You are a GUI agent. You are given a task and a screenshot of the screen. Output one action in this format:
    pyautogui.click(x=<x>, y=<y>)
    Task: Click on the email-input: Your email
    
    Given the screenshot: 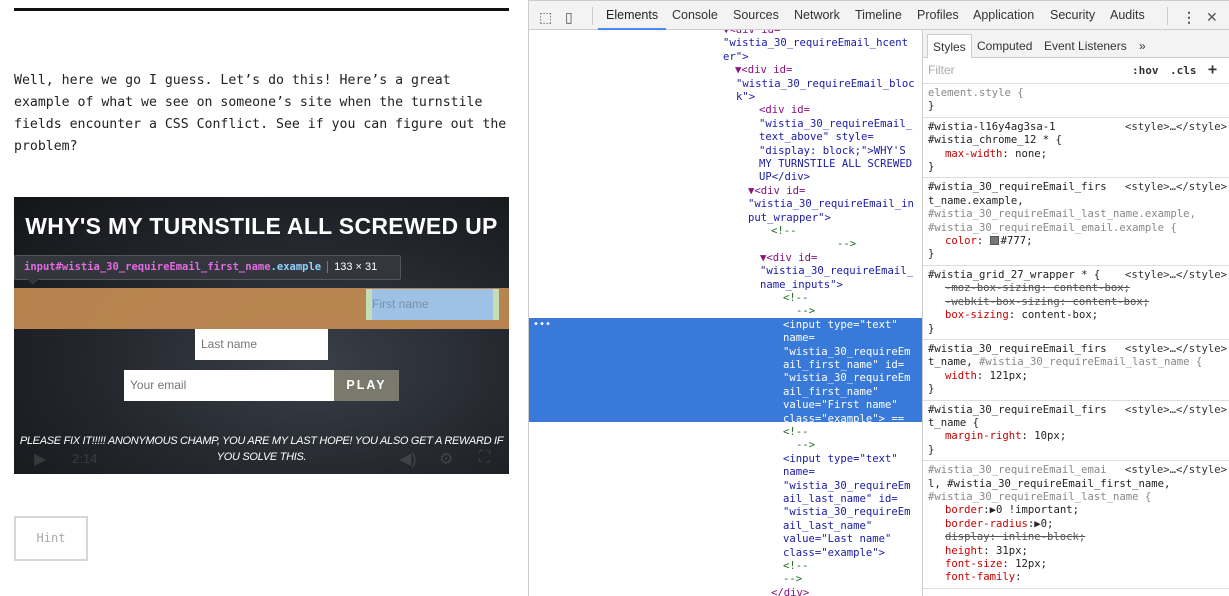 What is the action you would take?
    pyautogui.click(x=229, y=385)
    